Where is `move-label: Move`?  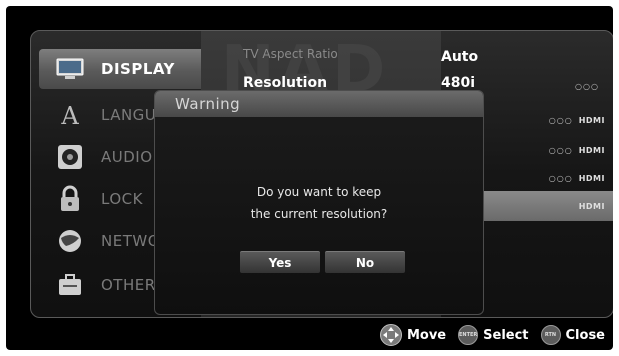
move-label: Move is located at coordinates (426, 335).